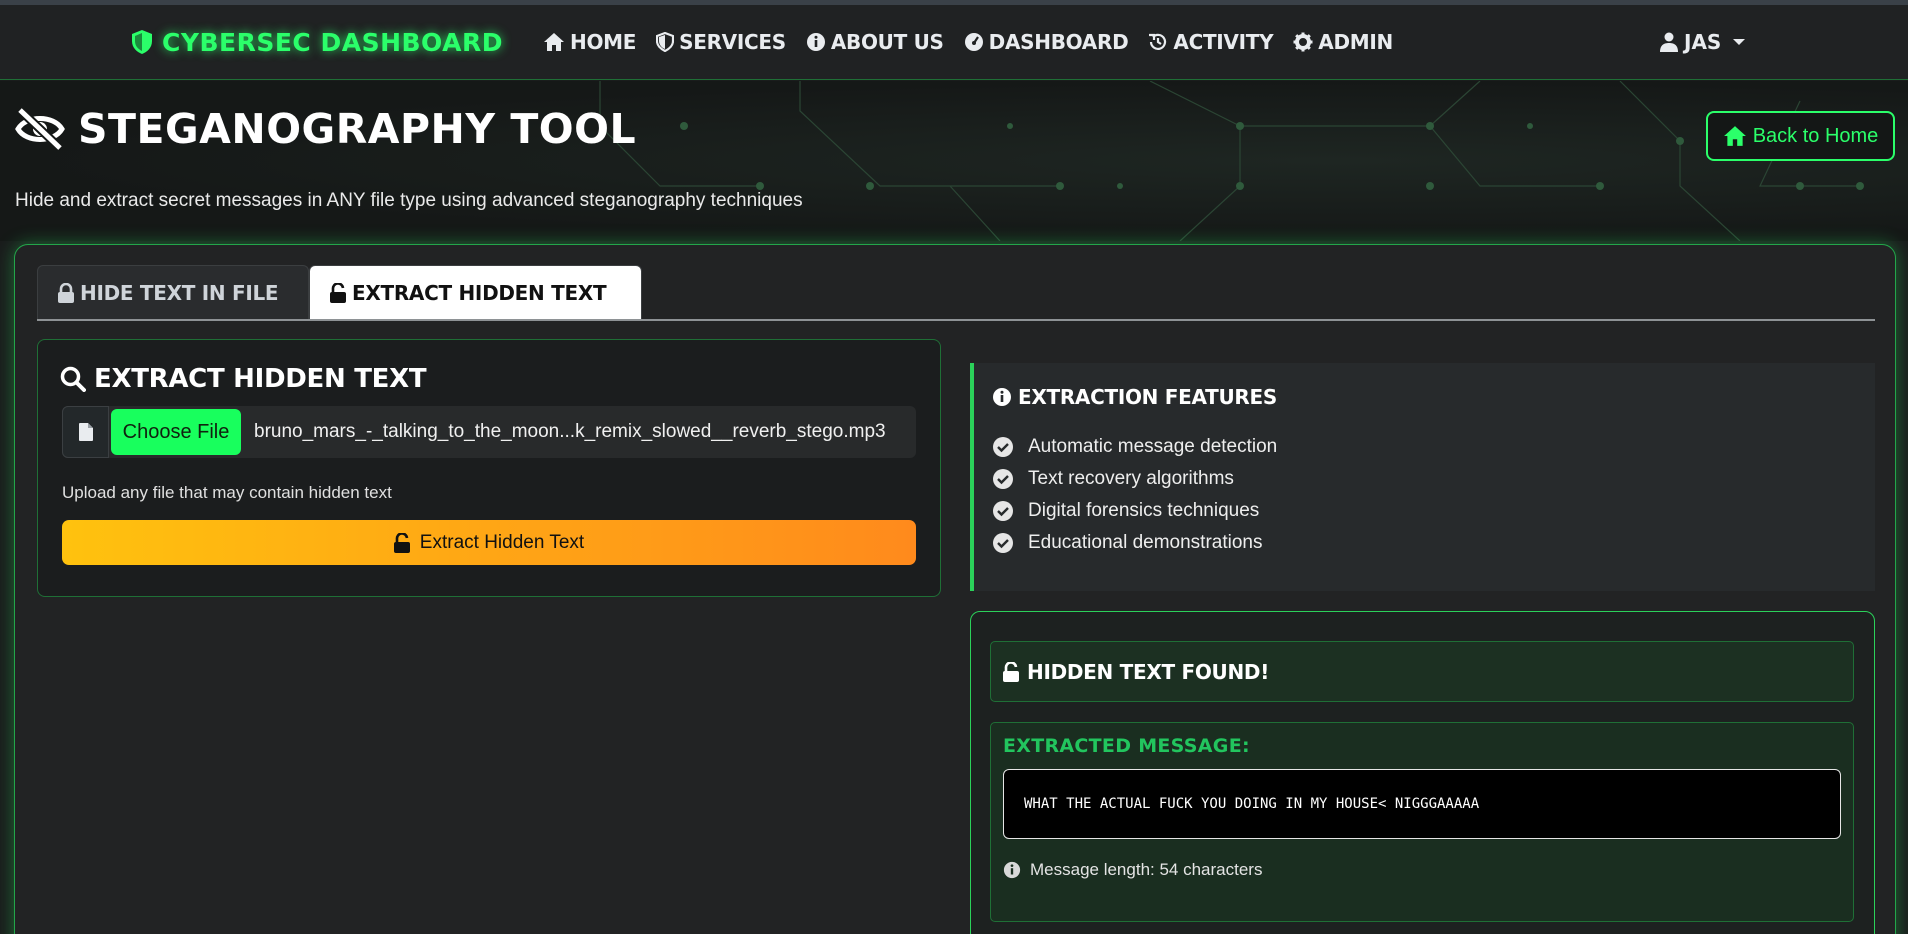 This screenshot has width=1908, height=934. I want to click on message-length: Message length: 54 characters, so click(1132, 870).